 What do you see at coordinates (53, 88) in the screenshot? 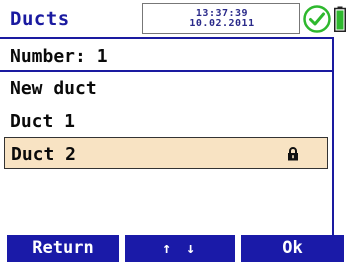
I see `list-item-label: New duct` at bounding box center [53, 88].